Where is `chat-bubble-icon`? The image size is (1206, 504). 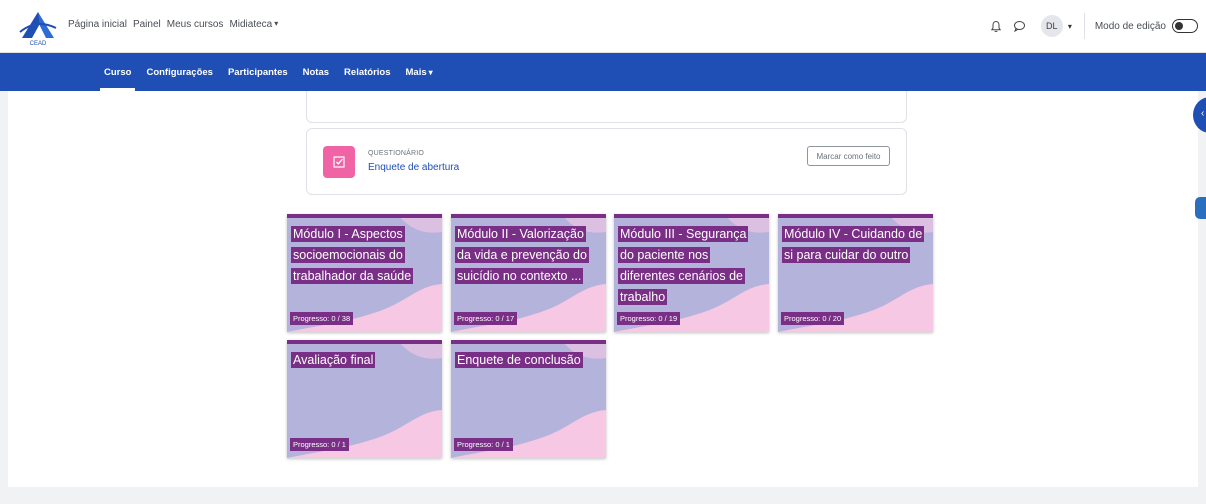
chat-bubble-icon is located at coordinates (1020, 26).